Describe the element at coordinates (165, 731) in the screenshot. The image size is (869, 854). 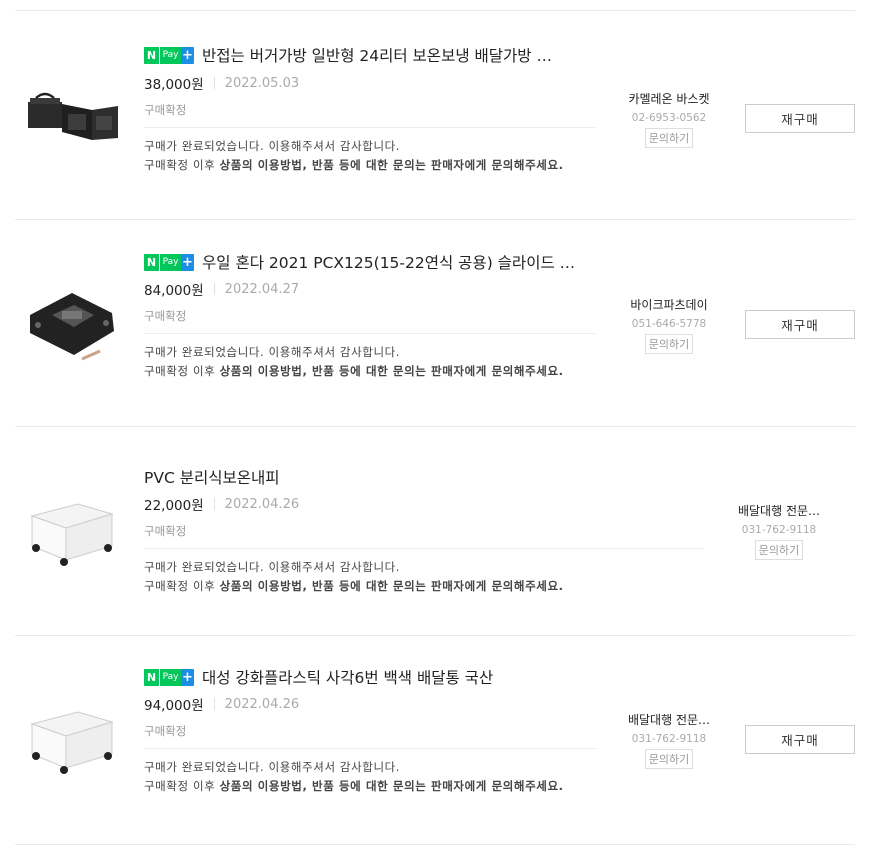
I see `order-status: 구매확정` at that location.